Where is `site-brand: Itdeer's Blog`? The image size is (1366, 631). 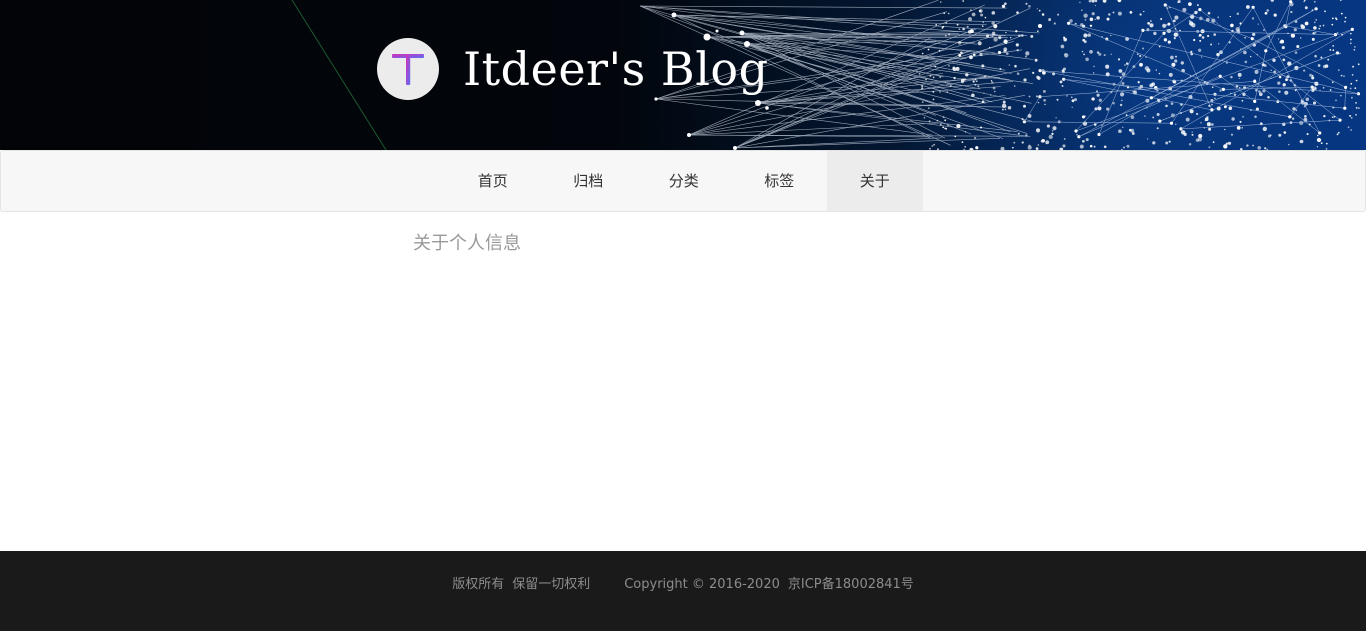
site-brand: Itdeer's Blog is located at coordinates (573, 69).